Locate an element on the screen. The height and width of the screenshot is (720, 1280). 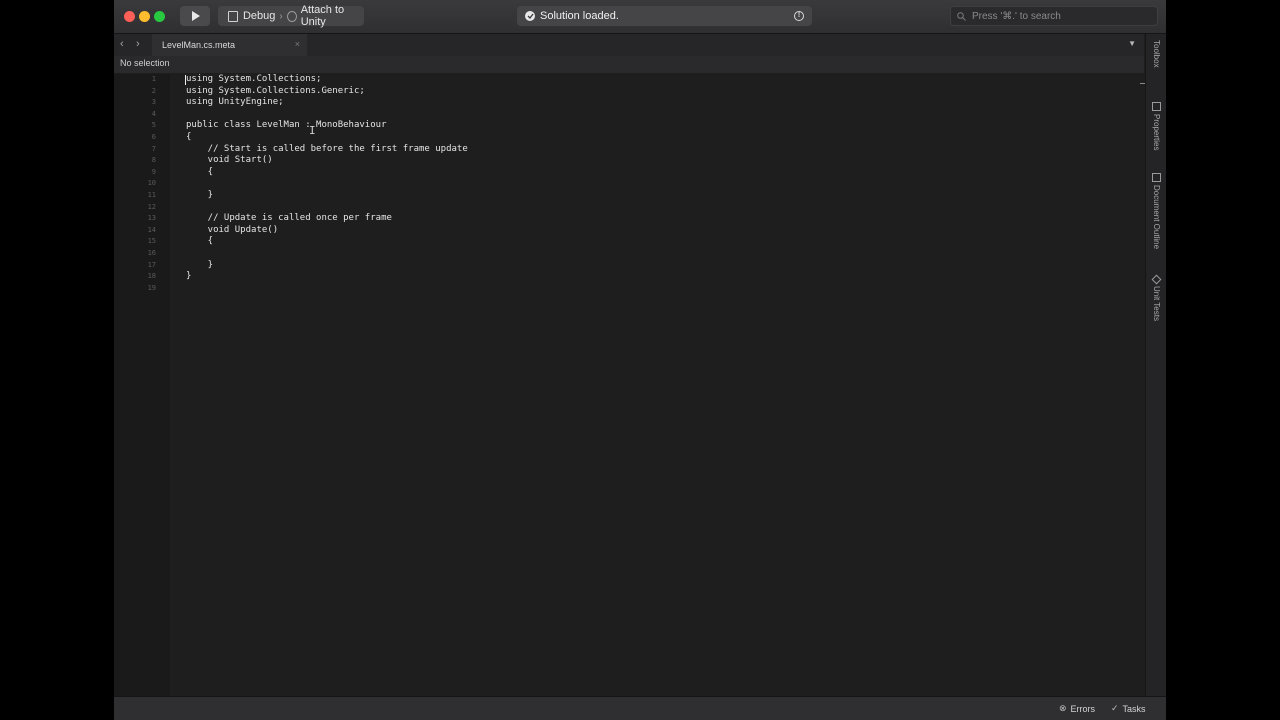
tab-levelman-cs-meta: LevelMan.cs.meta × is located at coordinates (229, 45).